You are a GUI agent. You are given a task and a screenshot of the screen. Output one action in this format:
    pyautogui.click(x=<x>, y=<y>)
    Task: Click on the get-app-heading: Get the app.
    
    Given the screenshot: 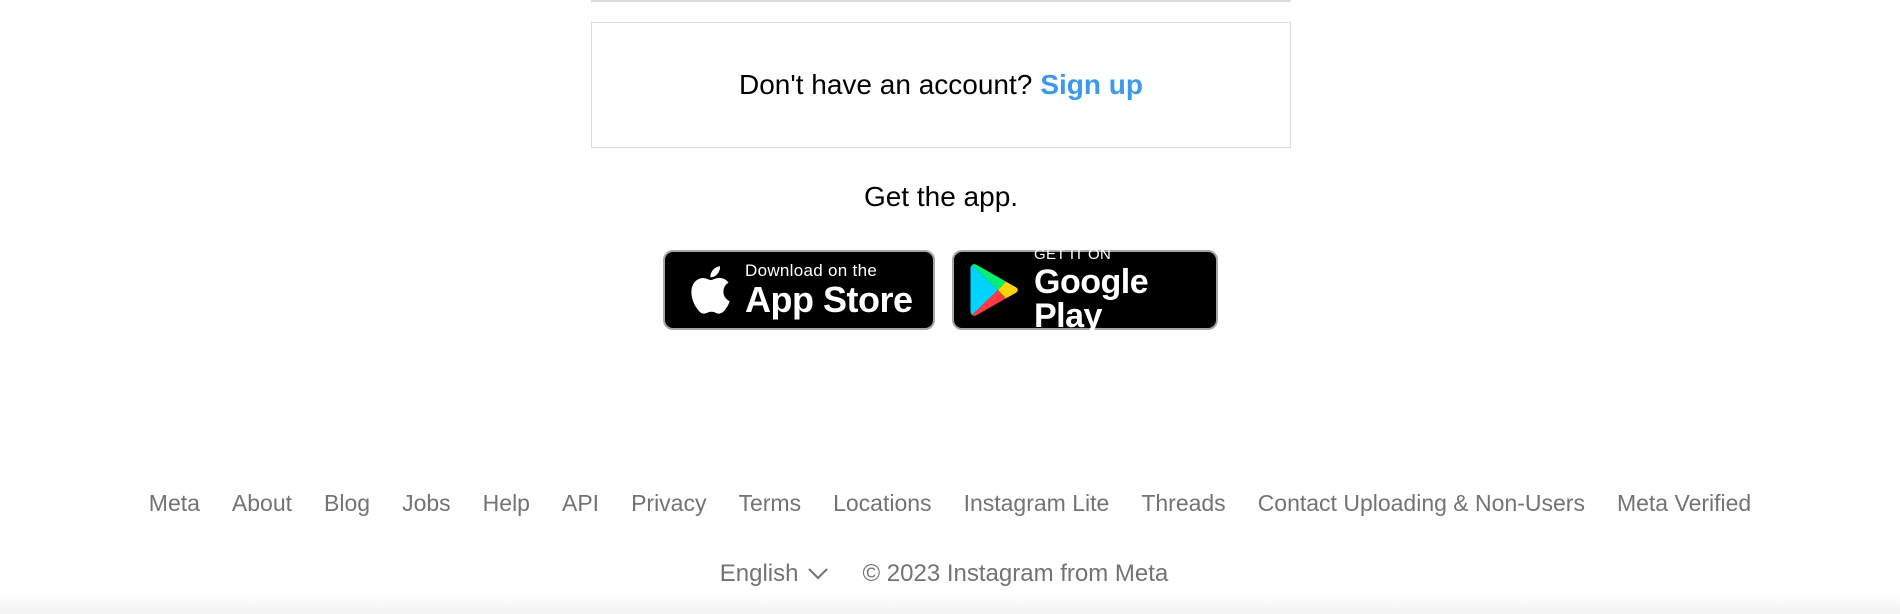 What is the action you would take?
    pyautogui.click(x=941, y=196)
    